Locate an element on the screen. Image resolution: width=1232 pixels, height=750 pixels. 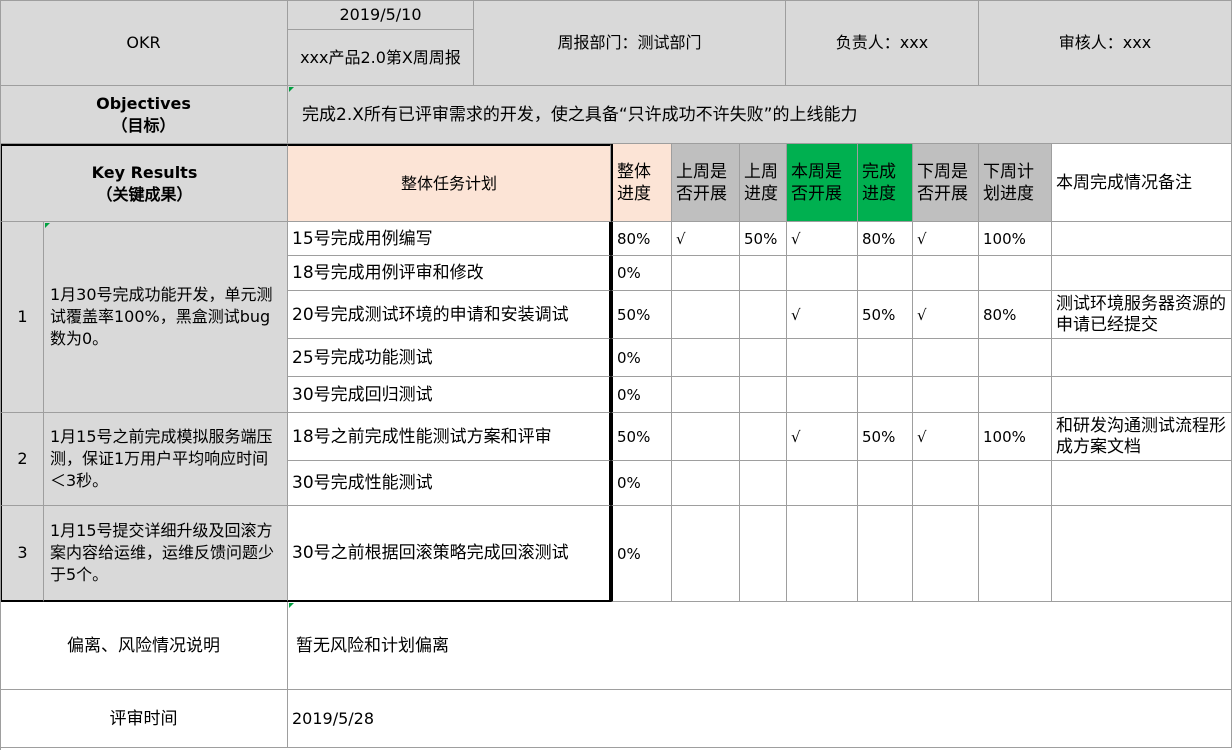
completion-progress-header: 完成进度 is located at coordinates (885, 183).